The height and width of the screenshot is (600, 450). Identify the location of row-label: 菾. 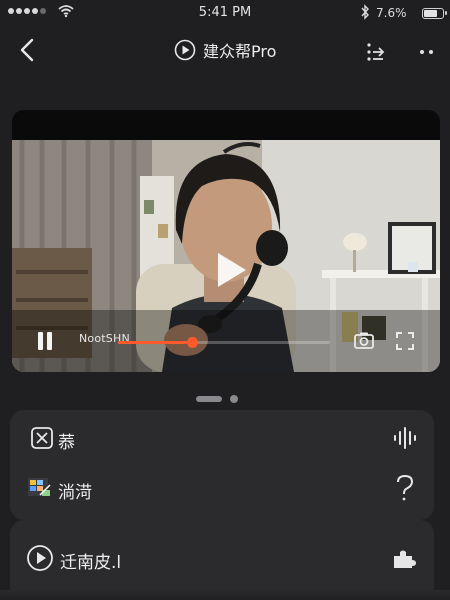
(66, 440).